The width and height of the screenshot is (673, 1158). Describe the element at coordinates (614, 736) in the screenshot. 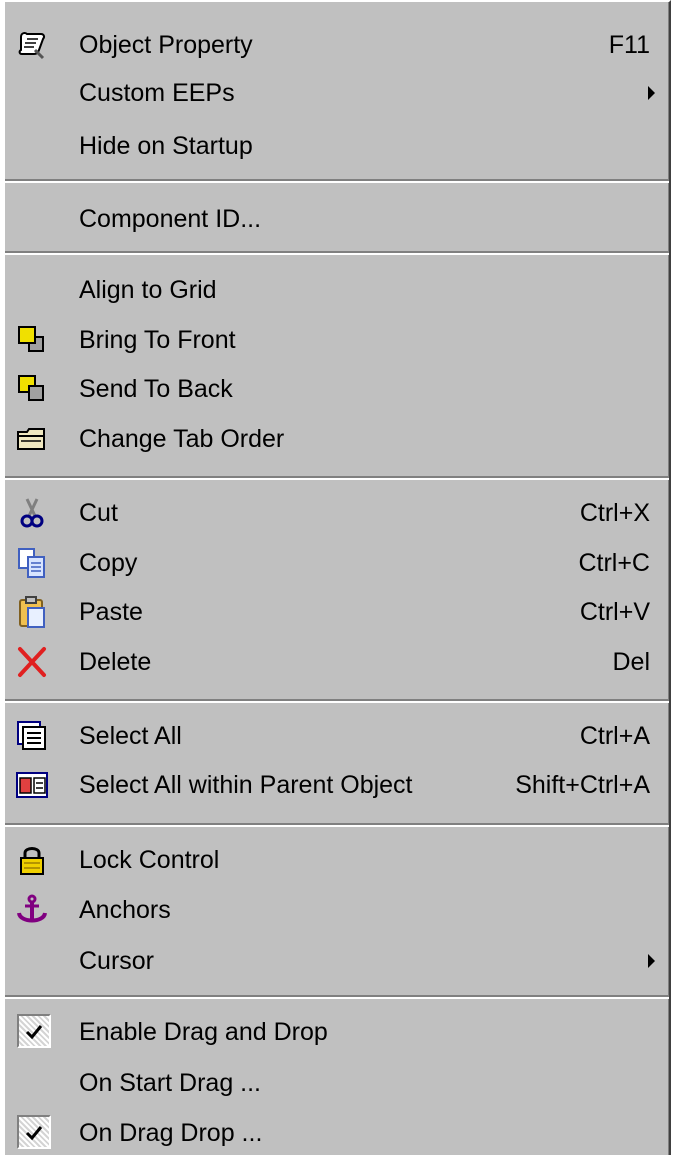

I see `shortcut-label: Ctrl+A` at that location.